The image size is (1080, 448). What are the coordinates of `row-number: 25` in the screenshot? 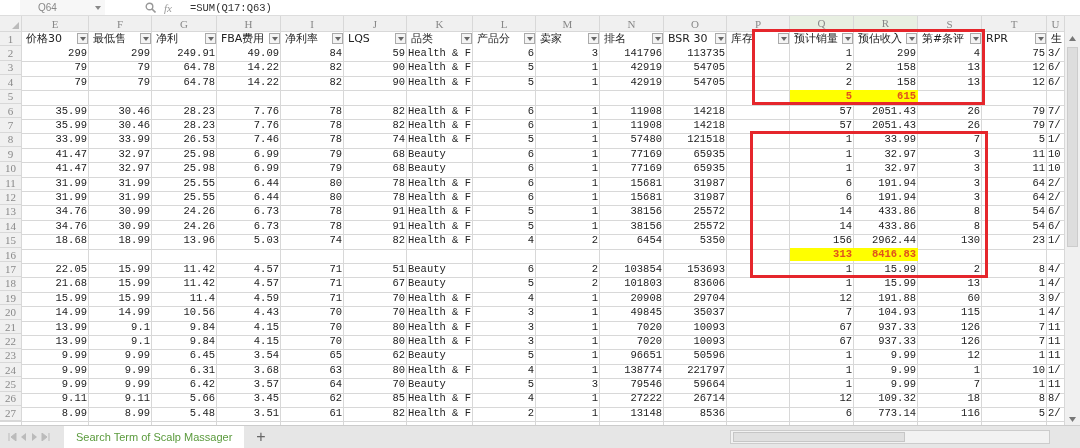 It's located at (11, 384).